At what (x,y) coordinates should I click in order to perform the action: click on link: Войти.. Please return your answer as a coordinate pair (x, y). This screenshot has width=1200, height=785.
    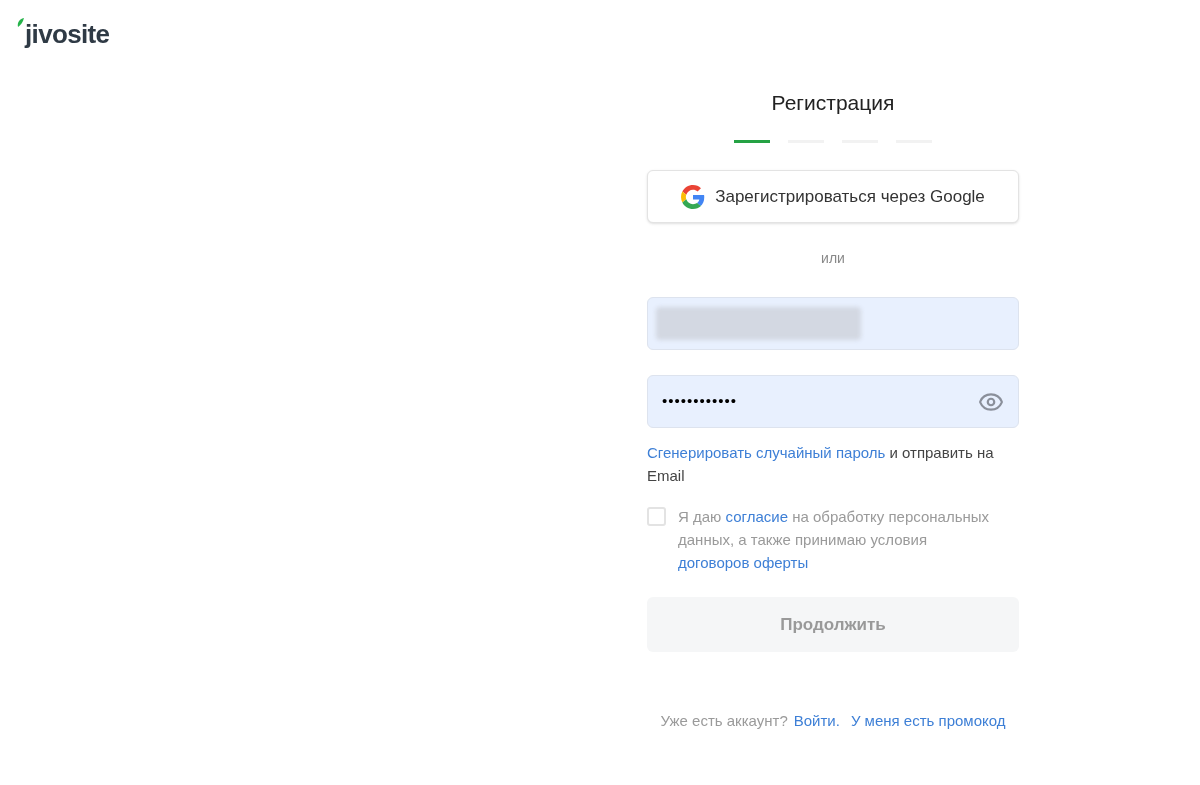
    Looking at the image, I should click on (816, 721).